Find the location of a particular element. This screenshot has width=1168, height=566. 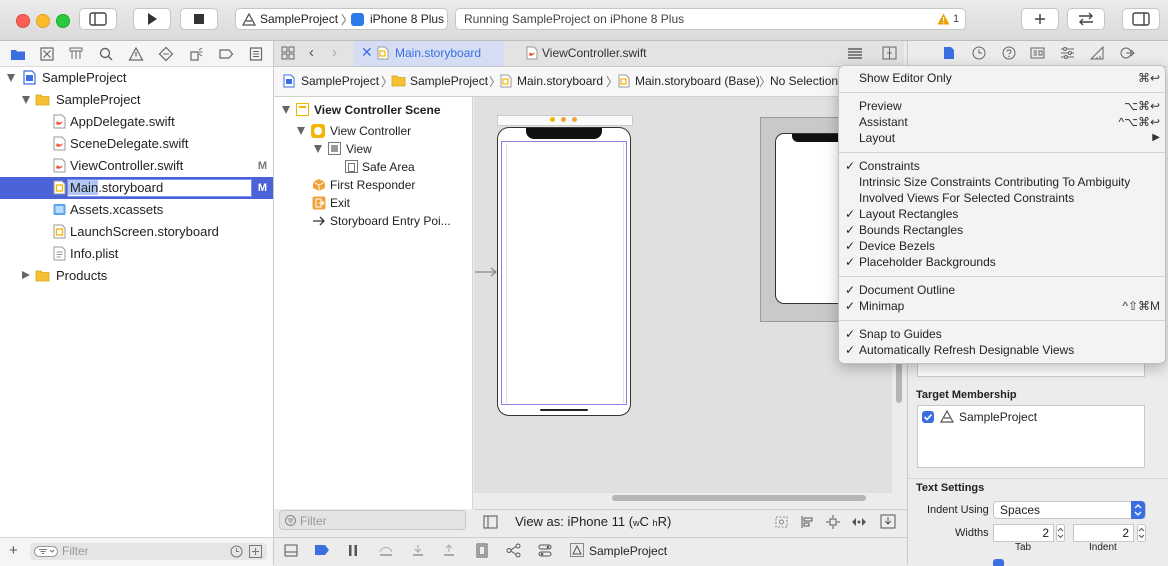

file-row-infoplist: Info.plist is located at coordinates (136, 254).